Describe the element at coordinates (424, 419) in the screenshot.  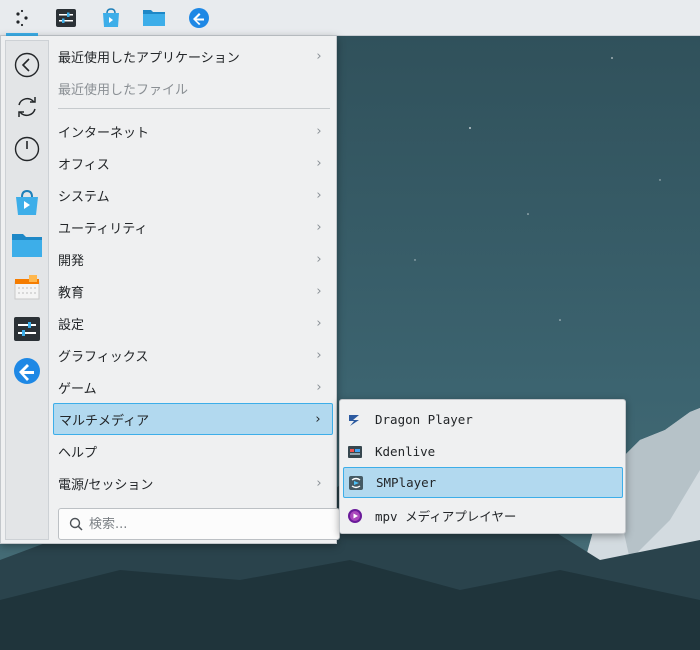
I see `app-label: Dragon Player` at that location.